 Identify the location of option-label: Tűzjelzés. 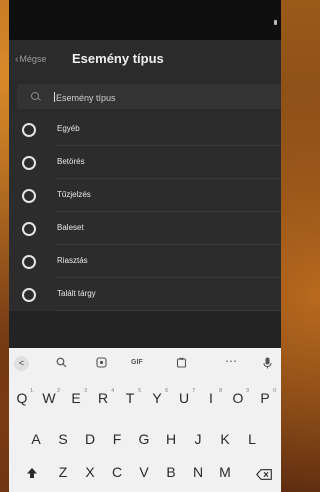
(74, 194).